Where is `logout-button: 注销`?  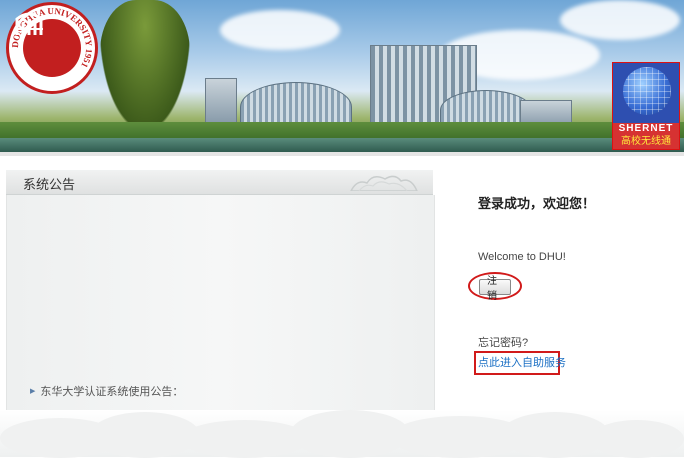 logout-button: 注销 is located at coordinates (495, 289).